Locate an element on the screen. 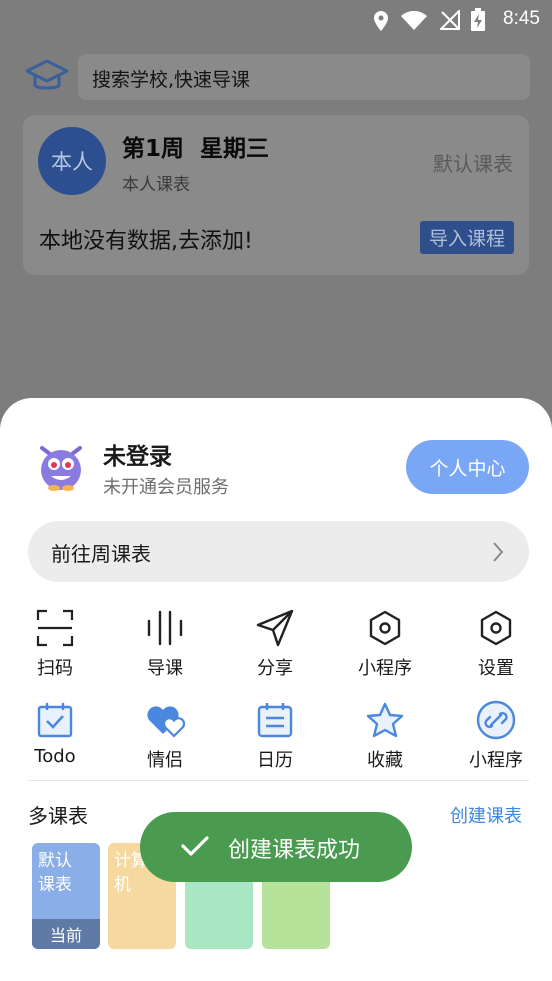 This screenshot has height=981, width=552. wifi-icon is located at coordinates (414, 20).